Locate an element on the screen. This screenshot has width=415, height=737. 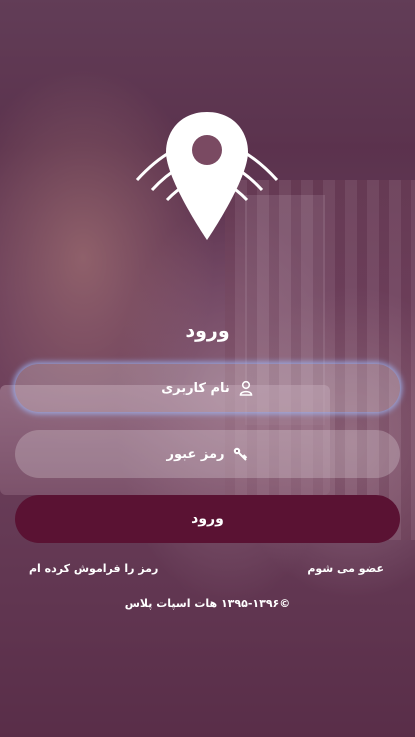
join-link: عضو می شوم is located at coordinates (345, 568).